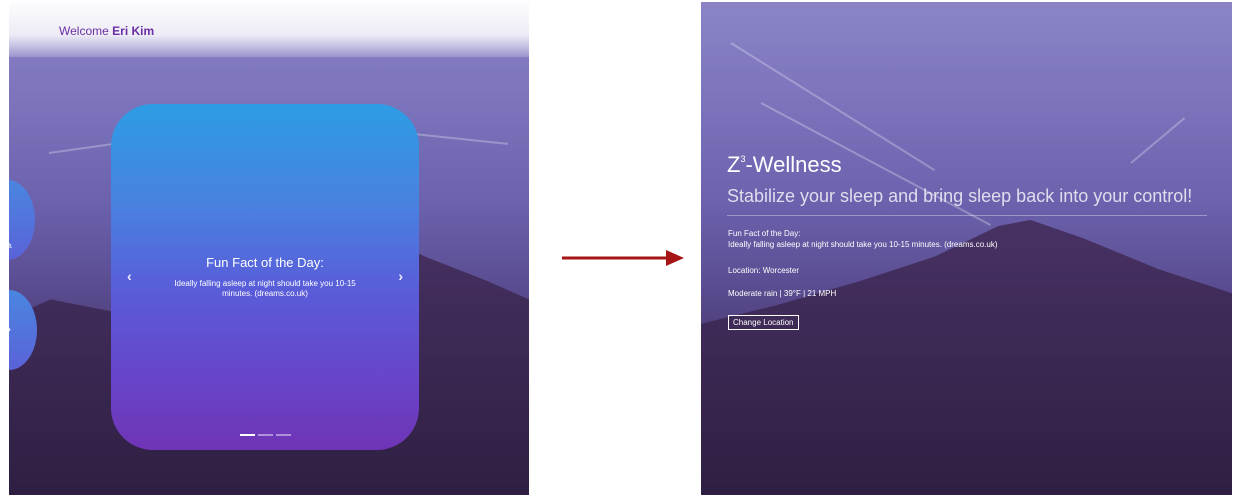 This screenshot has width=1236, height=498. What do you see at coordinates (764, 233) in the screenshot?
I see `fun-fact-label: Fun Fact of the Day:` at bounding box center [764, 233].